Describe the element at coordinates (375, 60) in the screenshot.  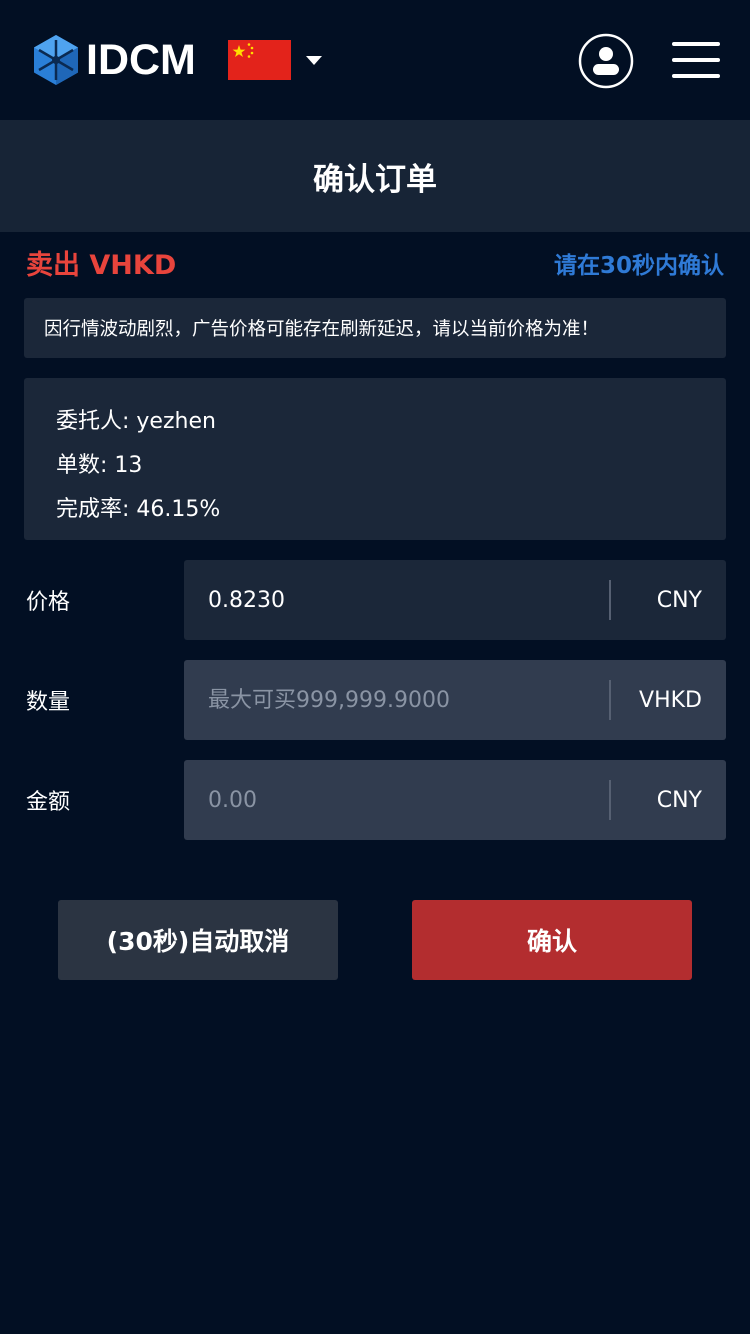
I see `top-navbar: IDCM` at that location.